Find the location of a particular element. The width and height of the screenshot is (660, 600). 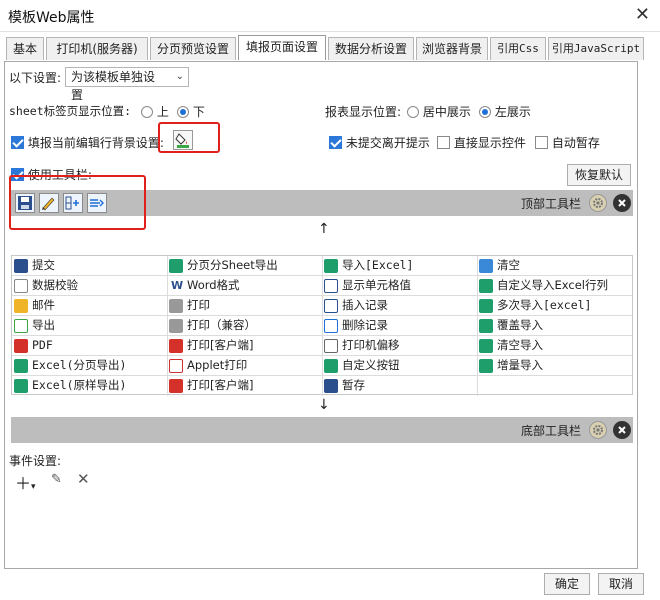

applet-icon is located at coordinates (176, 366).